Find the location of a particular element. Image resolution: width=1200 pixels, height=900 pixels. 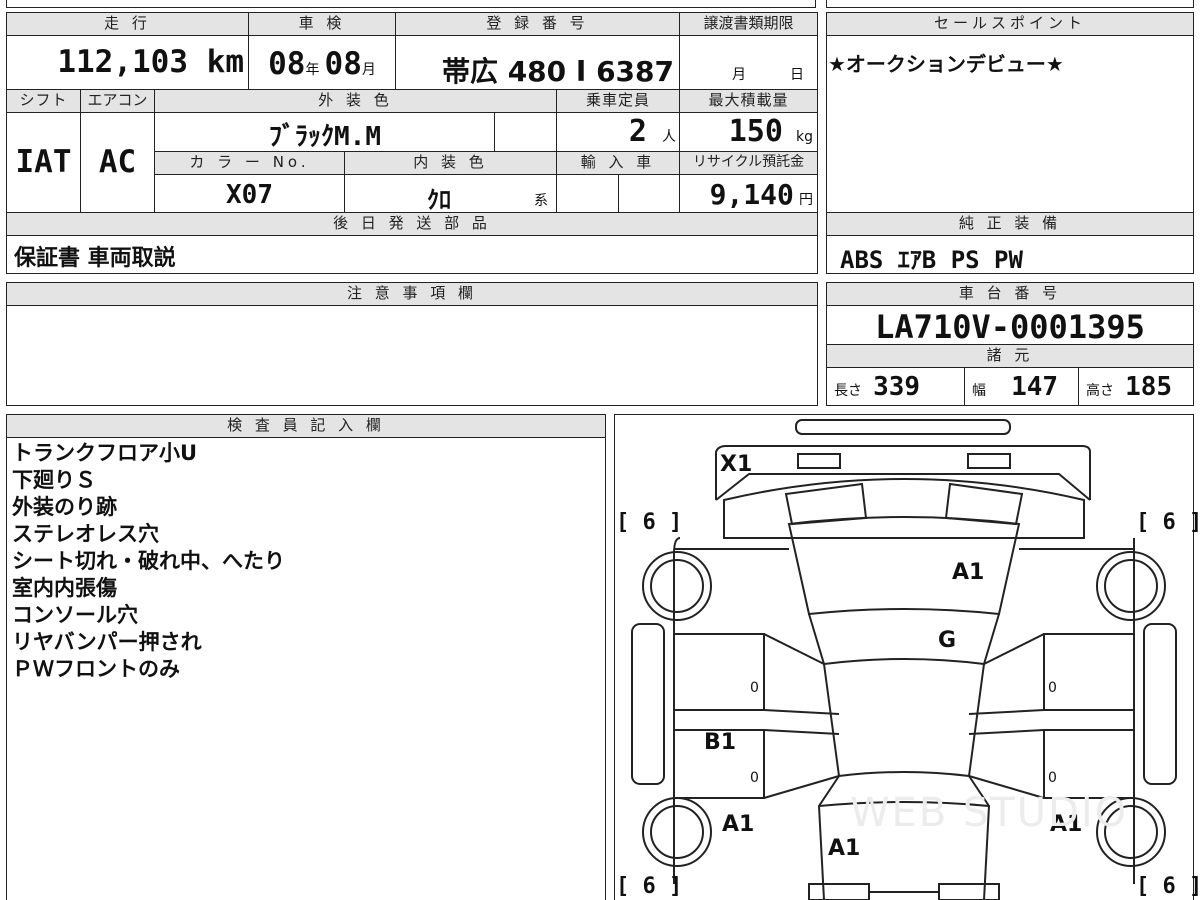

height-value: 185 is located at coordinates (1149, 387).